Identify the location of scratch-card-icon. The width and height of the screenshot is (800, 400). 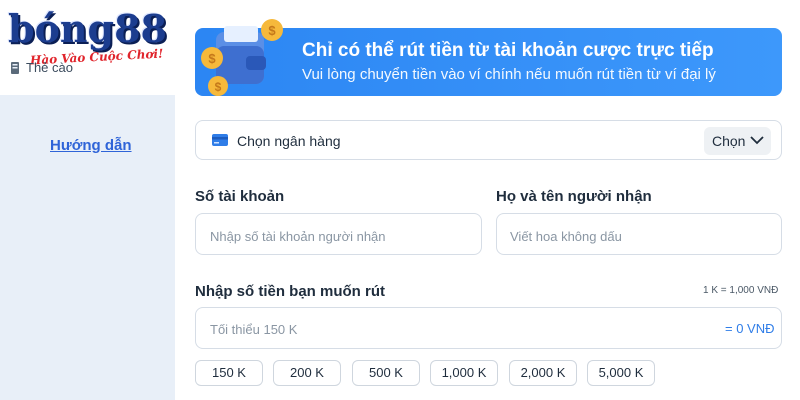
(15, 67).